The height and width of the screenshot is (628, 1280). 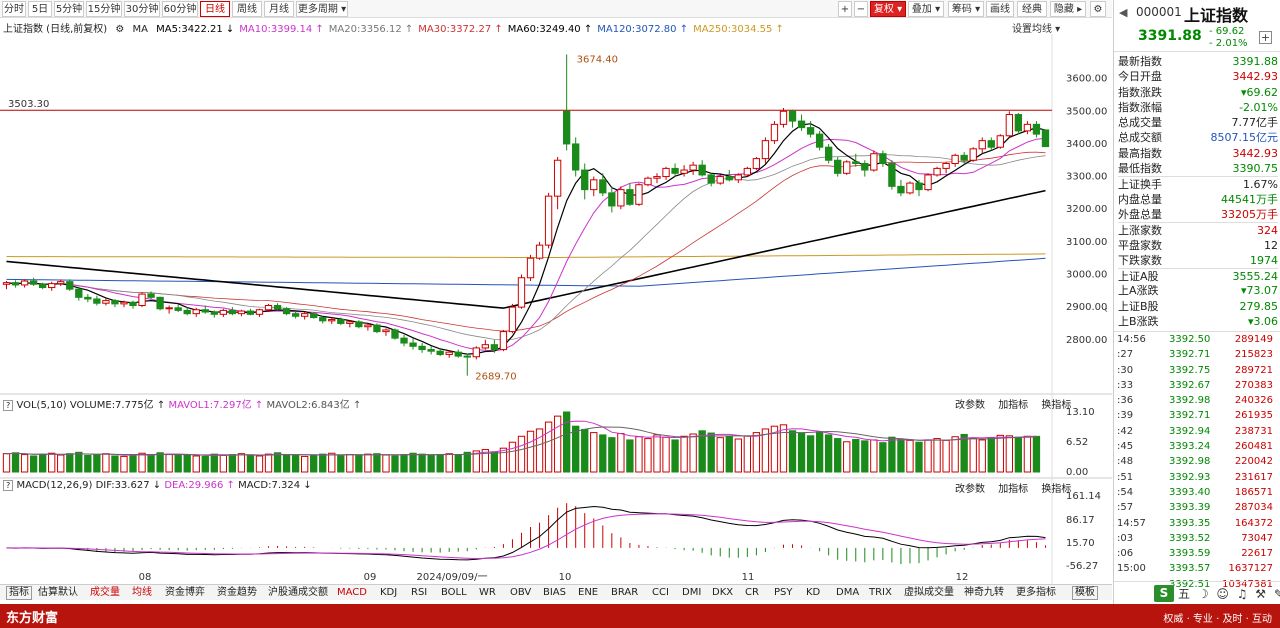 What do you see at coordinates (984, 593) in the screenshot?
I see `indicator-tab: 神奇九转` at bounding box center [984, 593].